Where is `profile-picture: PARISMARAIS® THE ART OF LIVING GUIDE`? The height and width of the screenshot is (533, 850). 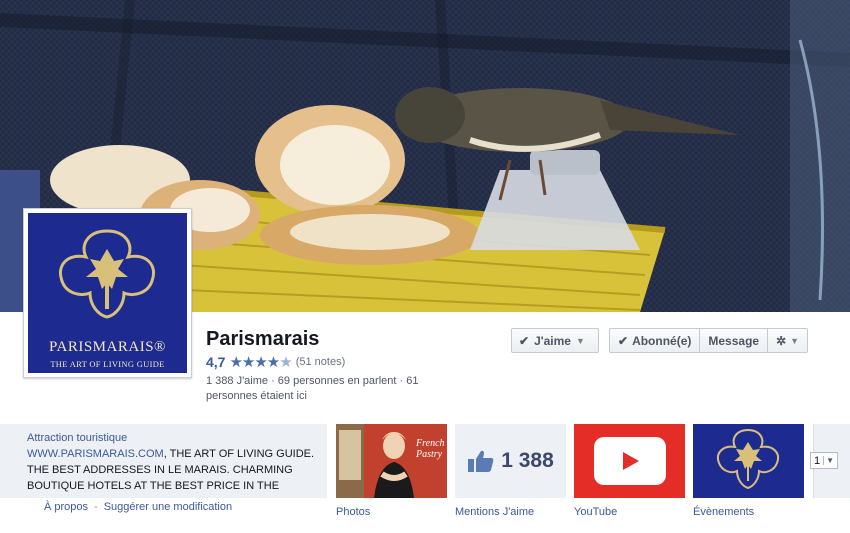
profile-picture: PARISMARAIS® THE ART OF LIVING GUIDE is located at coordinates (107, 293).